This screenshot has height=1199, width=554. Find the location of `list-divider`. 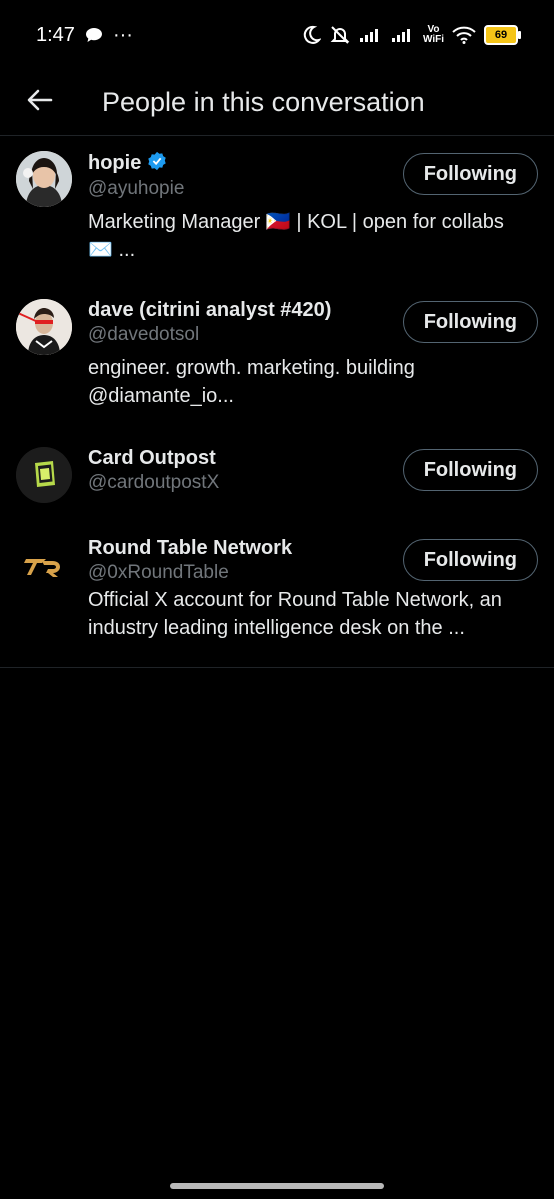

list-divider is located at coordinates (277, 667).